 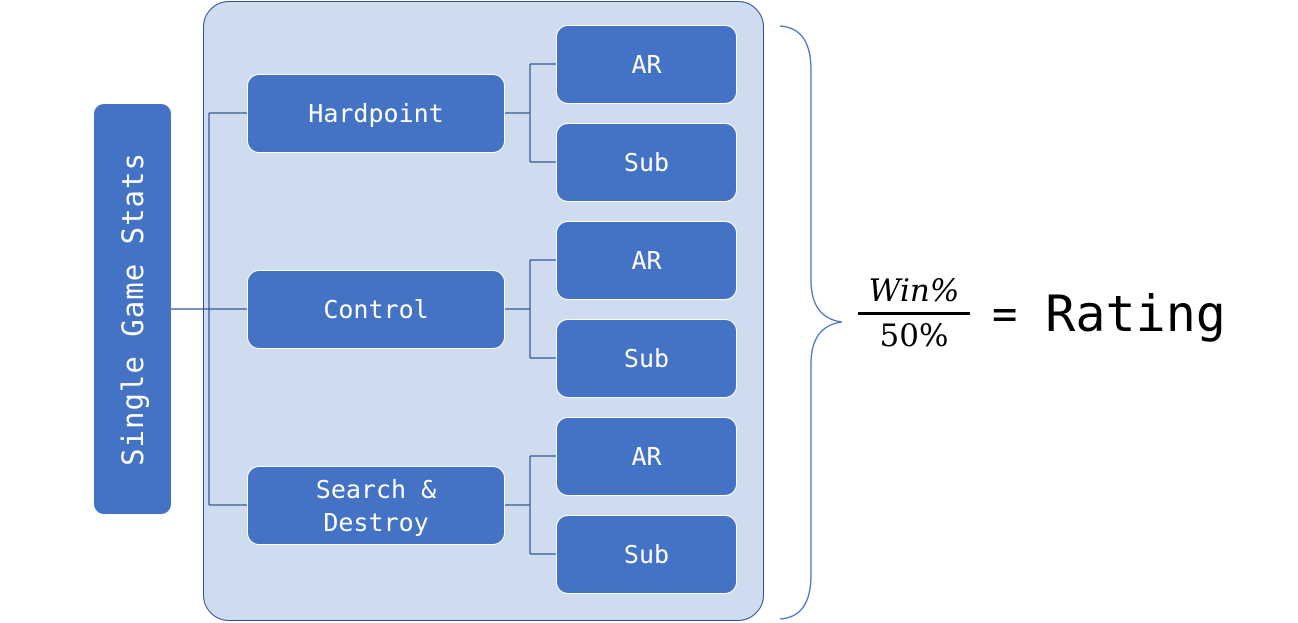 What do you see at coordinates (811, 322) in the screenshot?
I see `curly-brace` at bounding box center [811, 322].